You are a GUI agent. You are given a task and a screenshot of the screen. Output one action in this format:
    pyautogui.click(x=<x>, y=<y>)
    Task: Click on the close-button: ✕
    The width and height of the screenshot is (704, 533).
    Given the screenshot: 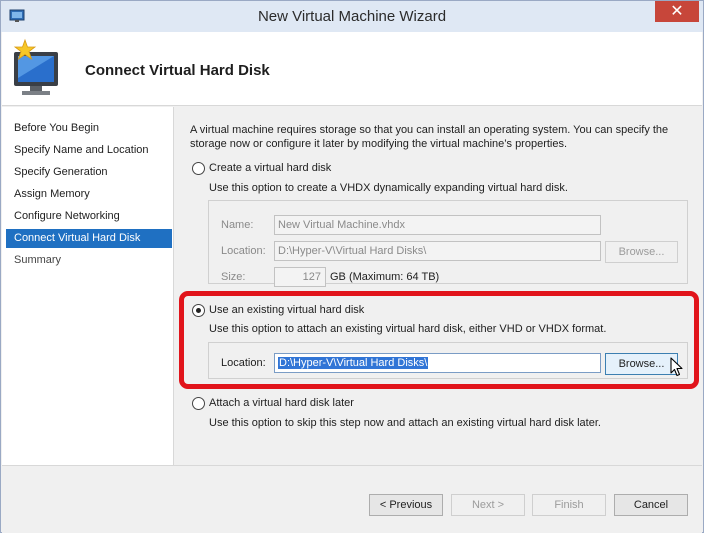 What is the action you would take?
    pyautogui.click(x=677, y=11)
    